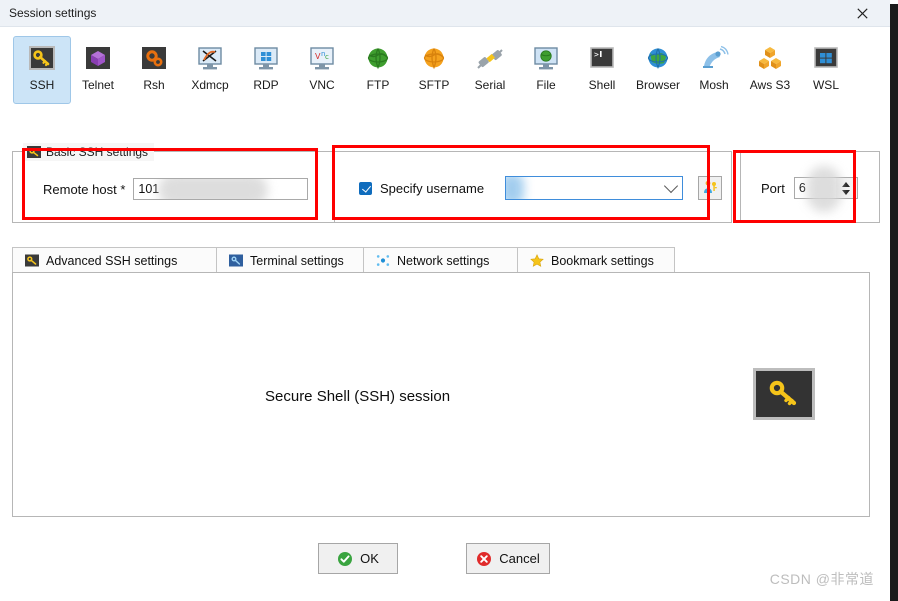  Describe the element at coordinates (84, 189) in the screenshot. I see `remote-host-label: Remote host *` at that location.